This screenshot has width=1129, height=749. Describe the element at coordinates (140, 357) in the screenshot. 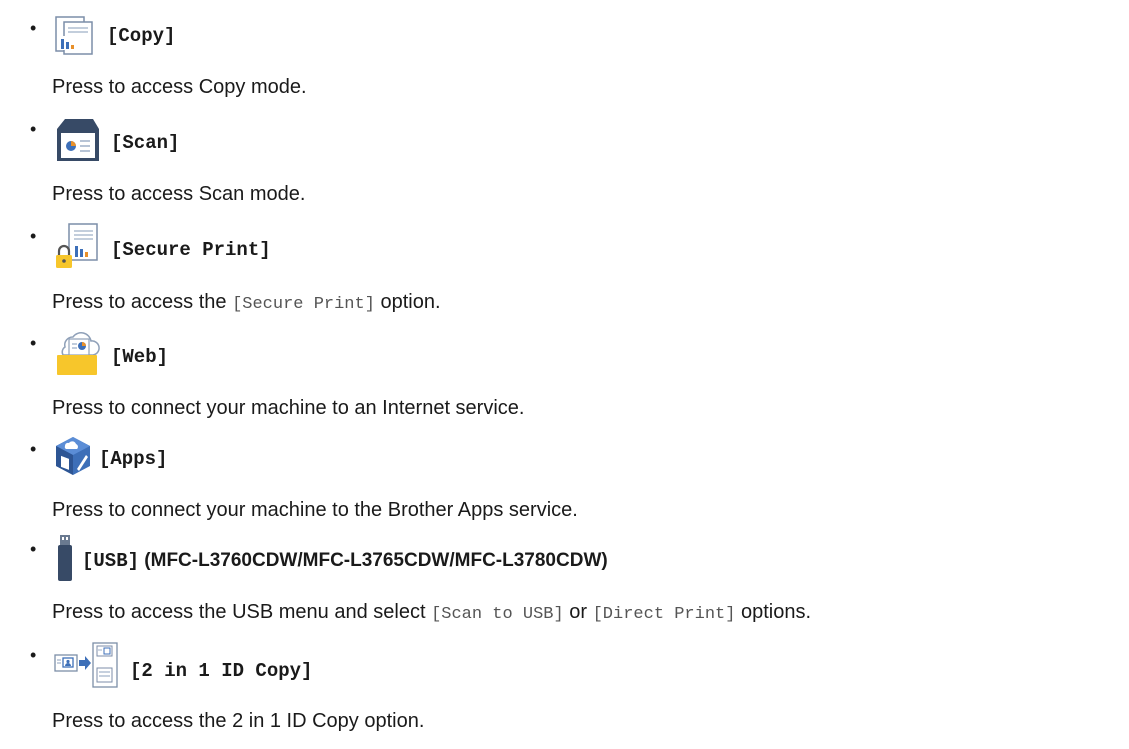

I see `menu-label: [Web]` at that location.